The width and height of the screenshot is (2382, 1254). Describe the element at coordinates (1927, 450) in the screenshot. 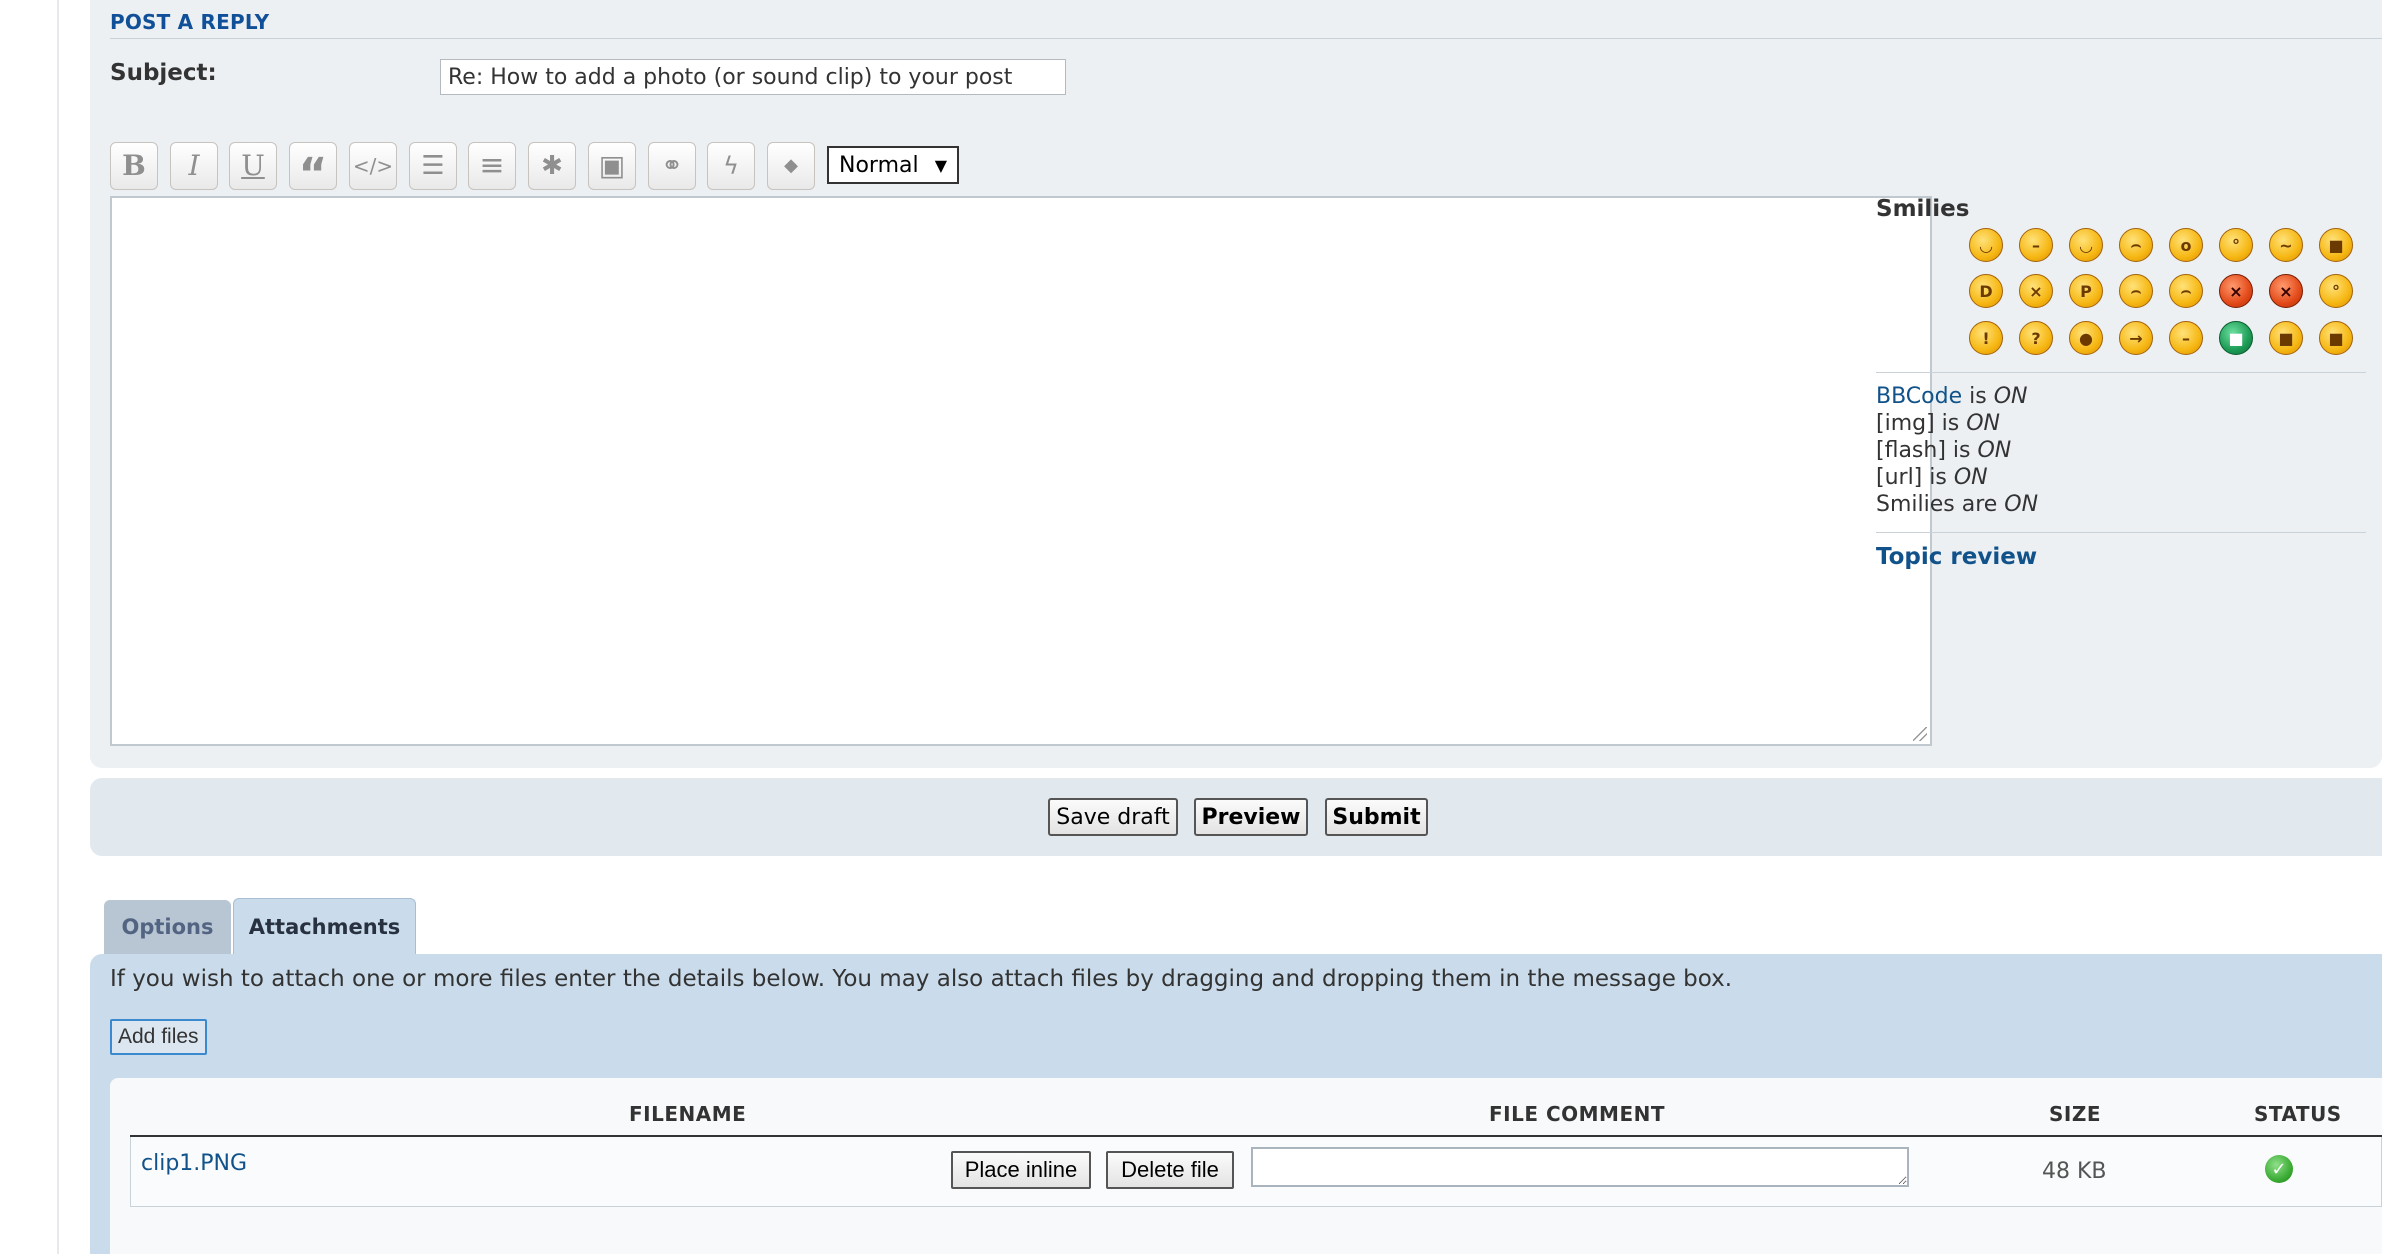

I see `flash-status-text: [flash] is` at that location.